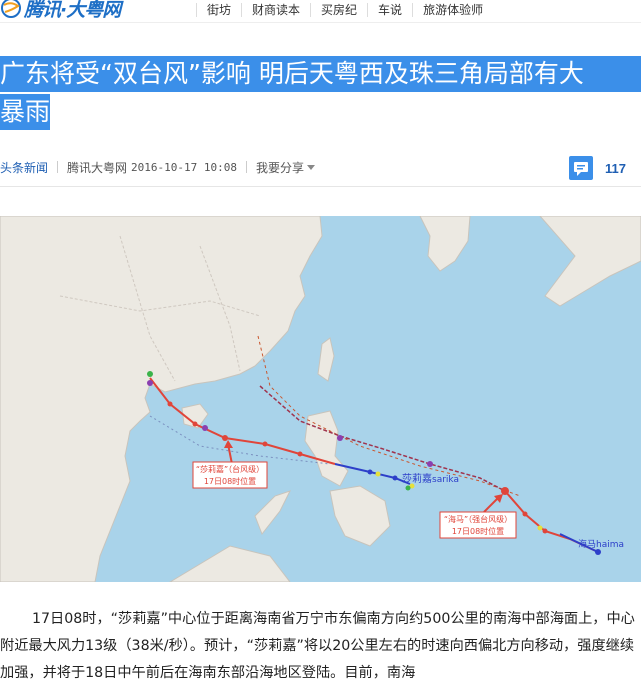 The width and height of the screenshot is (641, 692). What do you see at coordinates (97, 167) in the screenshot?
I see `publisher: 腾讯大粤网` at bounding box center [97, 167].